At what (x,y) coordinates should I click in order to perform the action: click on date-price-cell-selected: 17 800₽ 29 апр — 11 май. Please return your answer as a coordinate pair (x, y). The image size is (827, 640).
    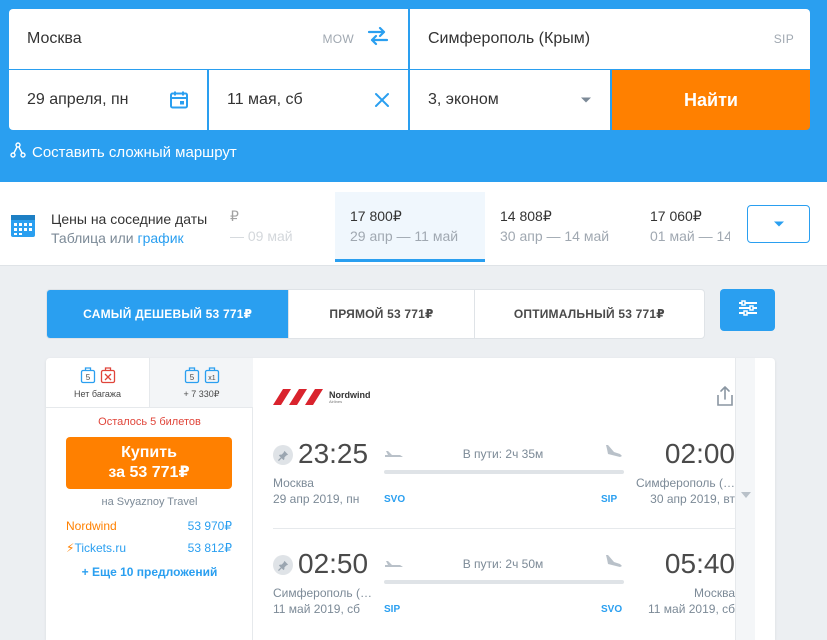
    Looking at the image, I should click on (410, 227).